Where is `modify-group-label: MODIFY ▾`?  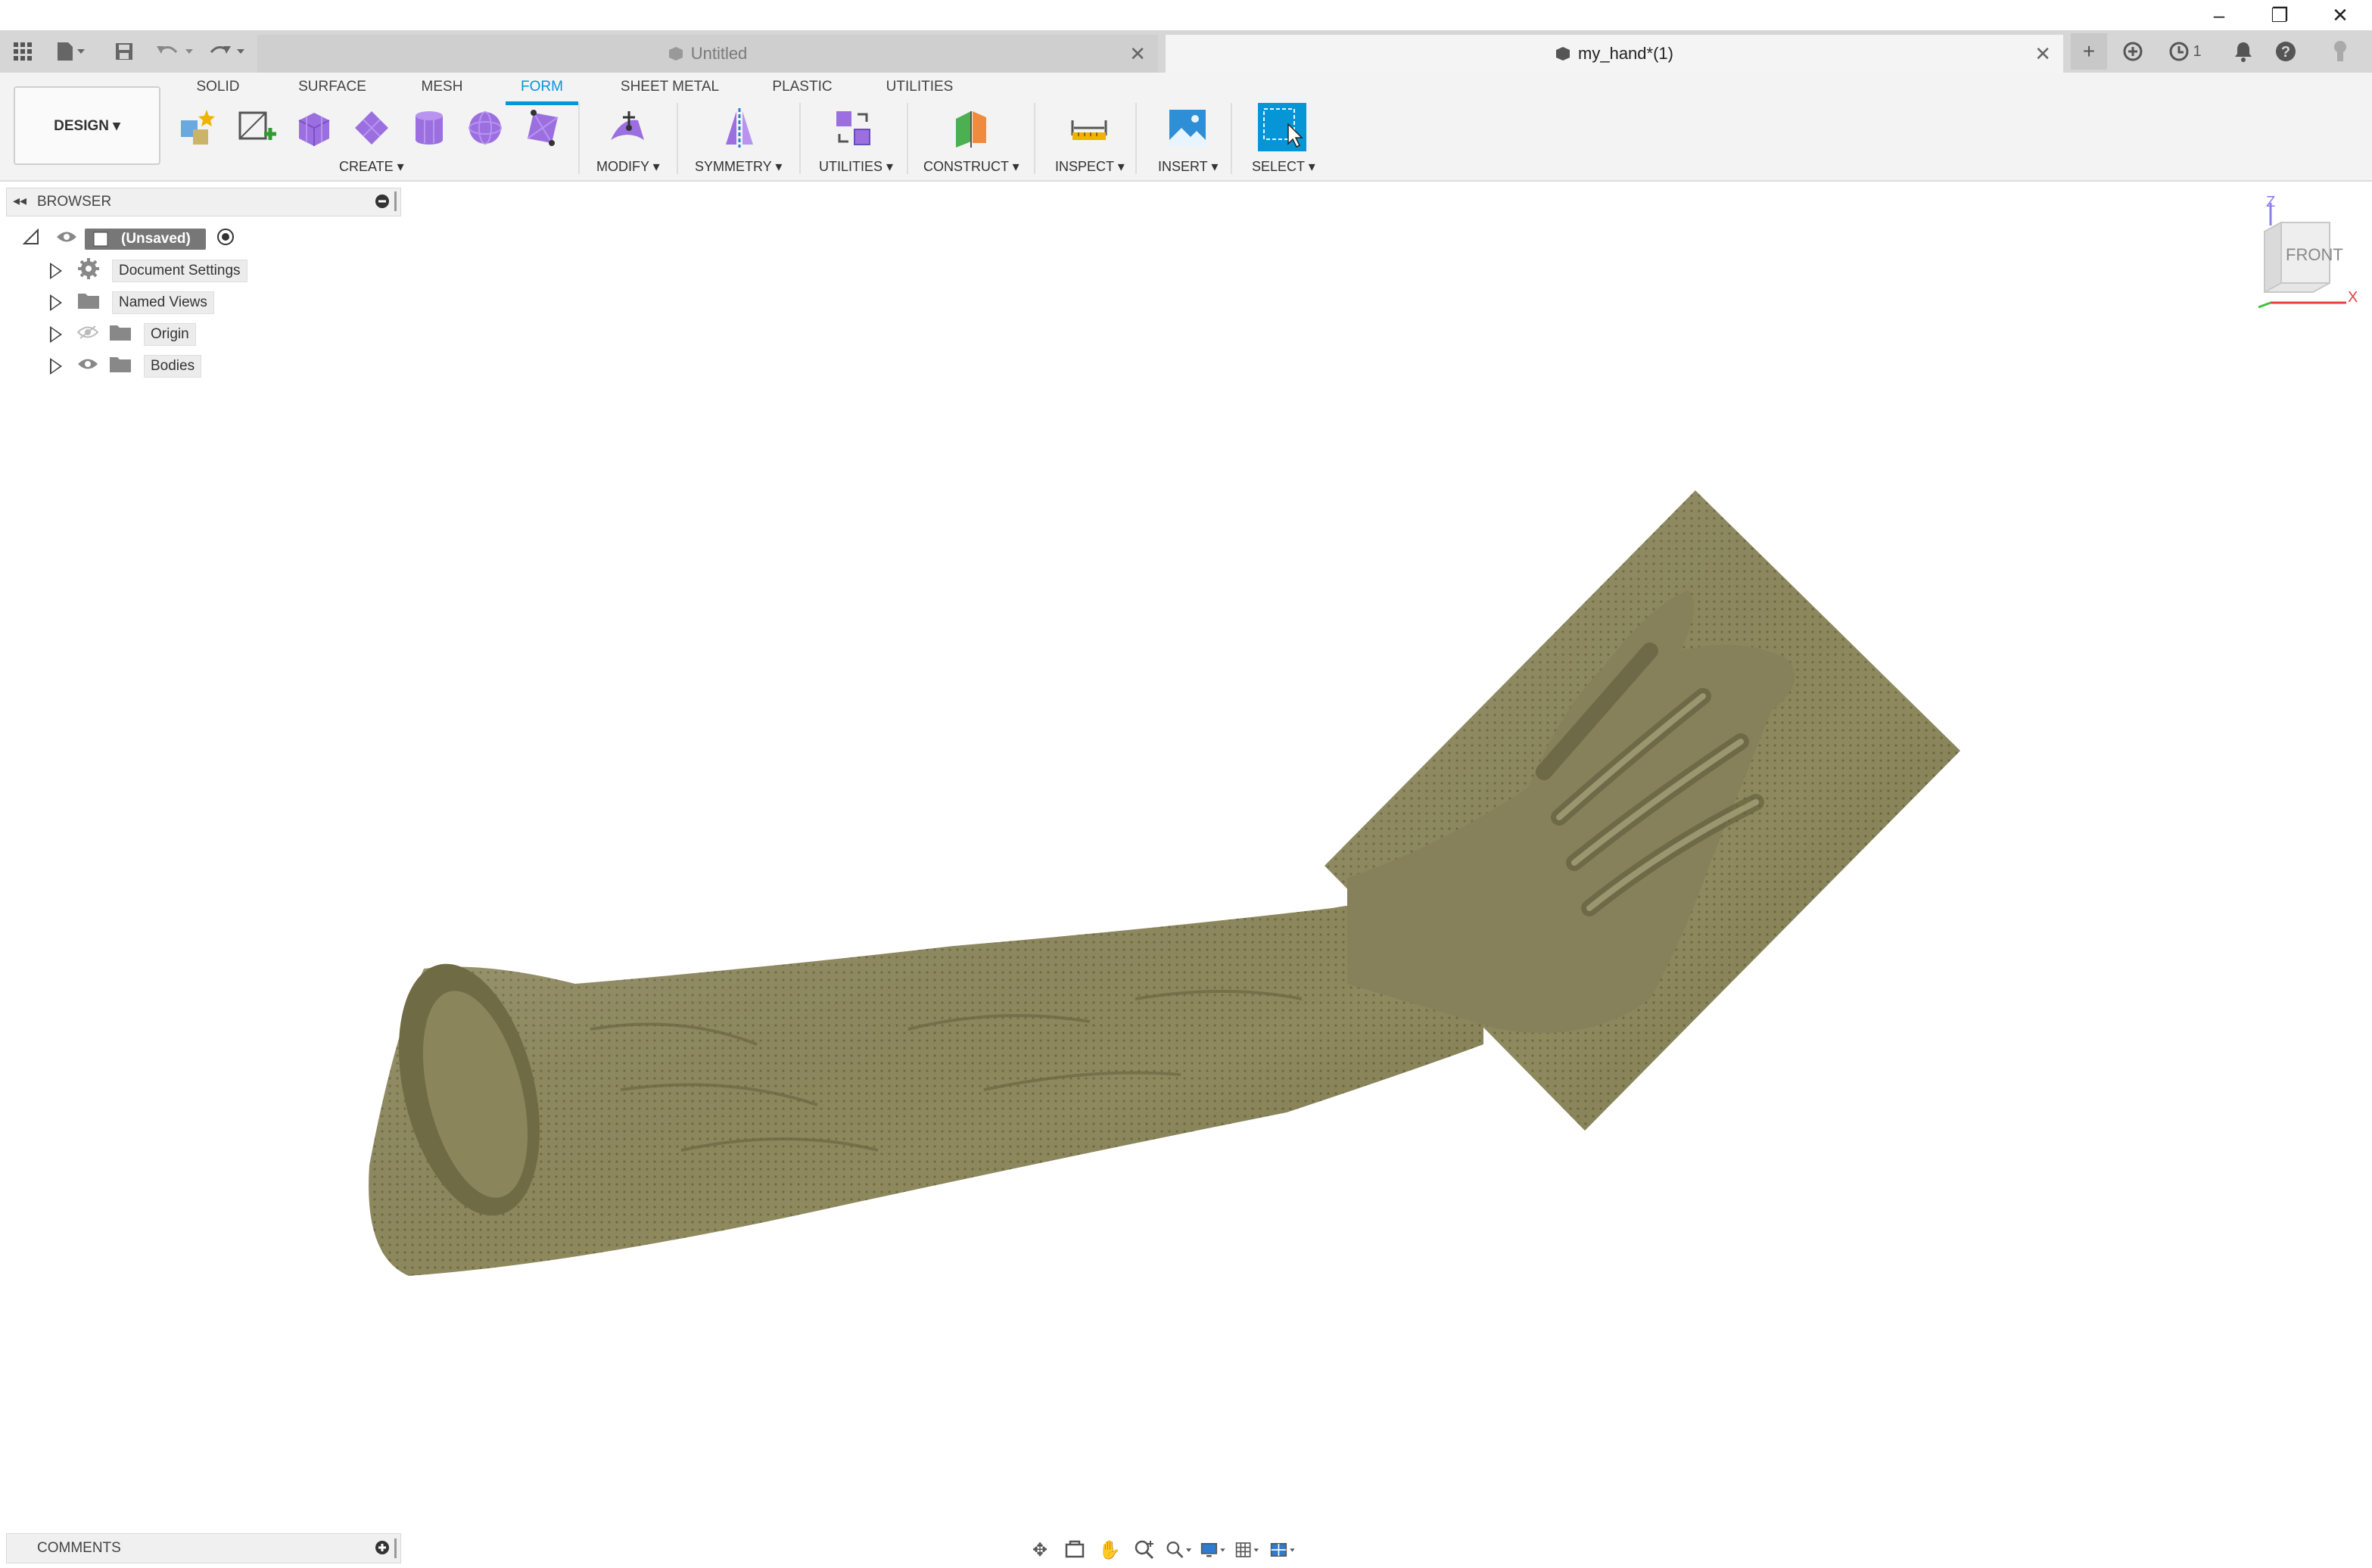
modify-group-label: MODIFY ▾ is located at coordinates (628, 167).